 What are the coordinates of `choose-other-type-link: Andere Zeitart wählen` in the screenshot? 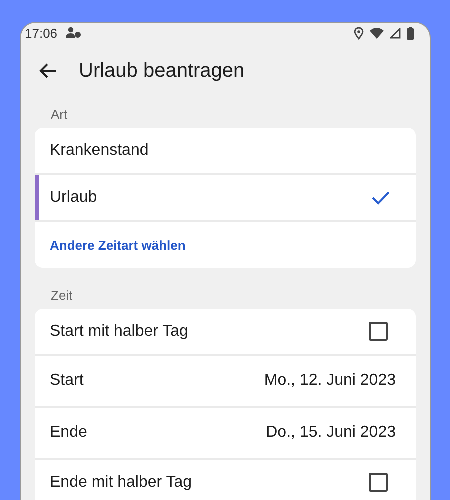 It's located at (118, 245).